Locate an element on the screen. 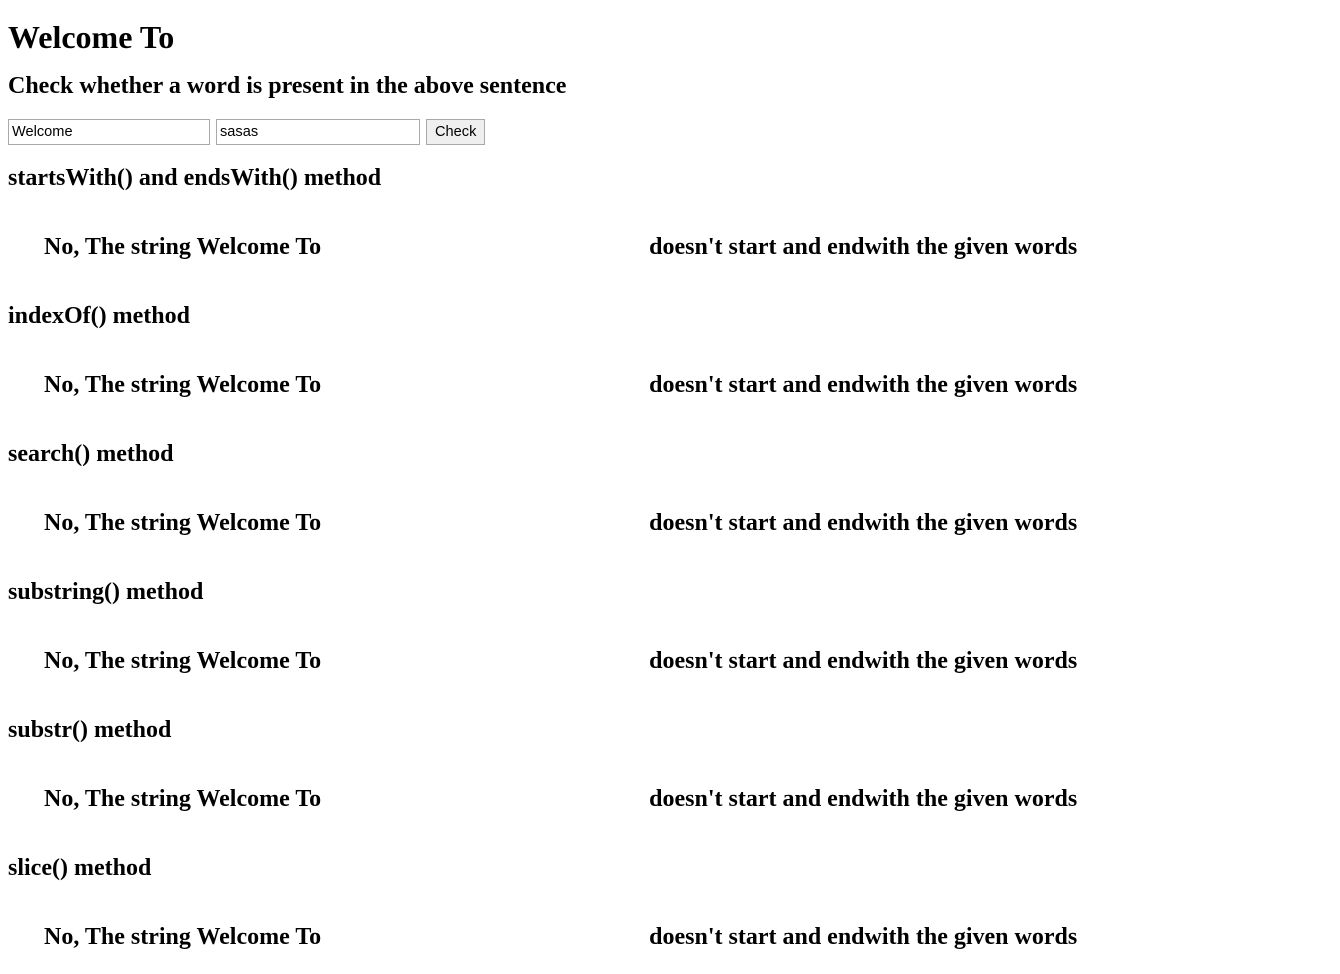 Image resolution: width=1340 pixels, height=974 pixels. method-heading-substr: substr() method is located at coordinates (90, 730).